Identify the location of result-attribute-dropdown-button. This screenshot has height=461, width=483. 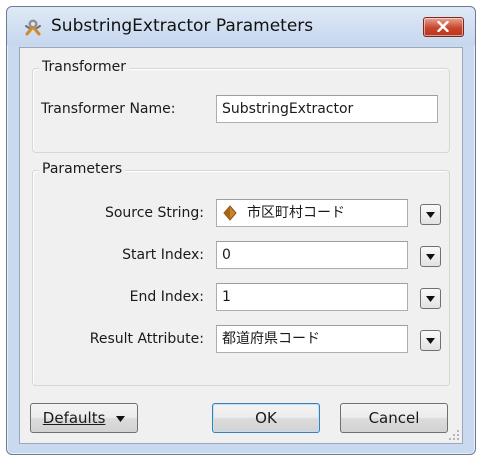
(430, 340).